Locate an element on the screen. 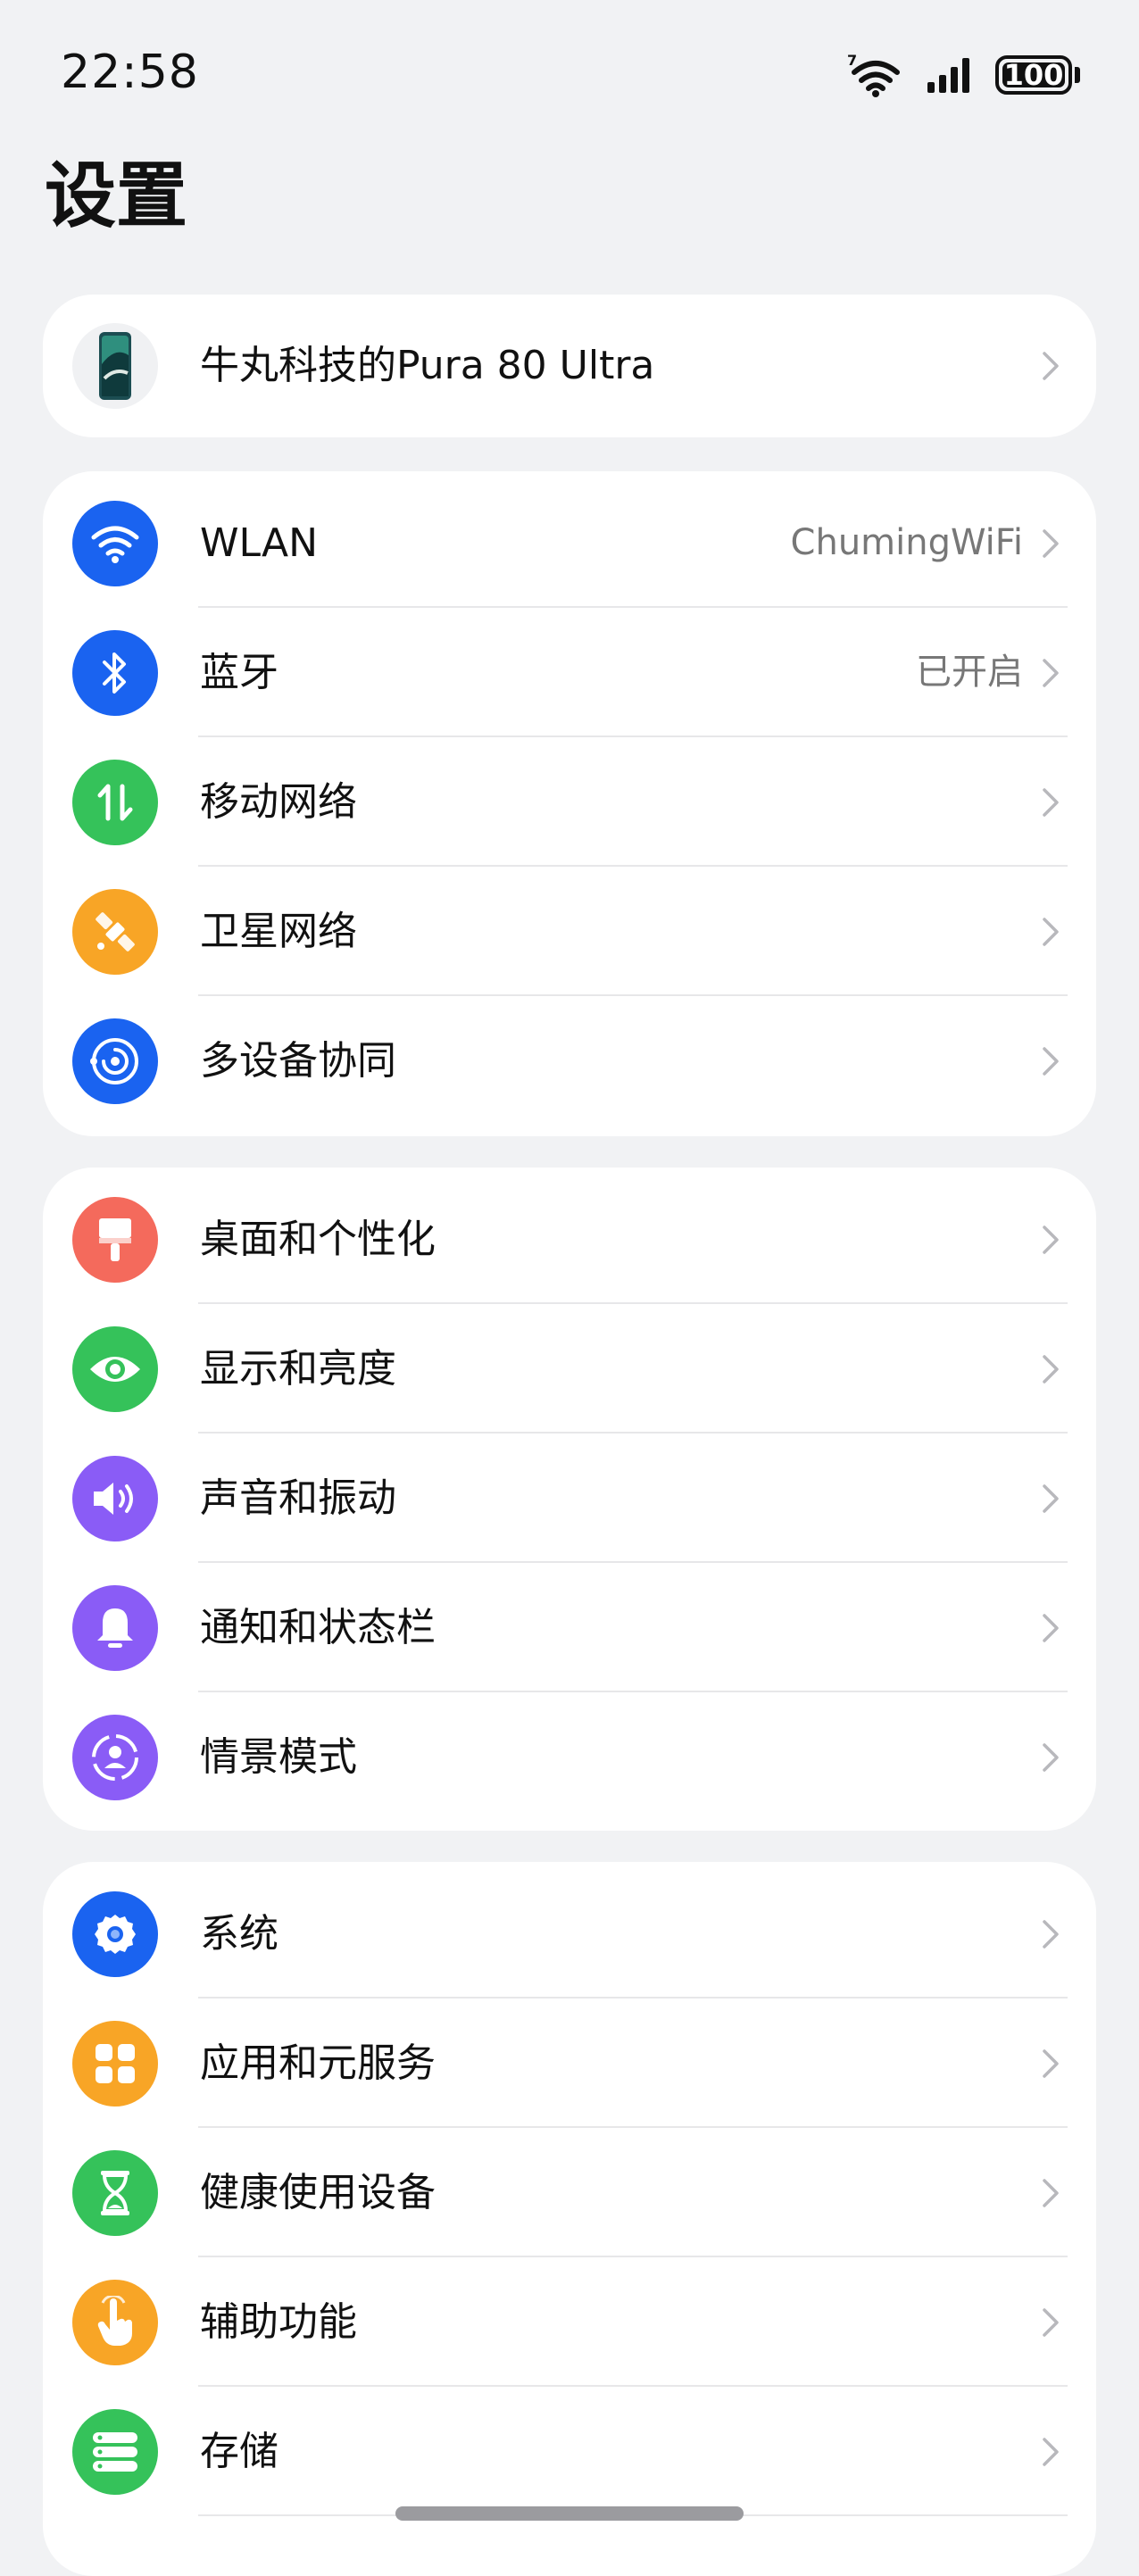 This screenshot has height=2576, width=1139. settings-item-notifications: 通知和状态栏 is located at coordinates (569, 1628).